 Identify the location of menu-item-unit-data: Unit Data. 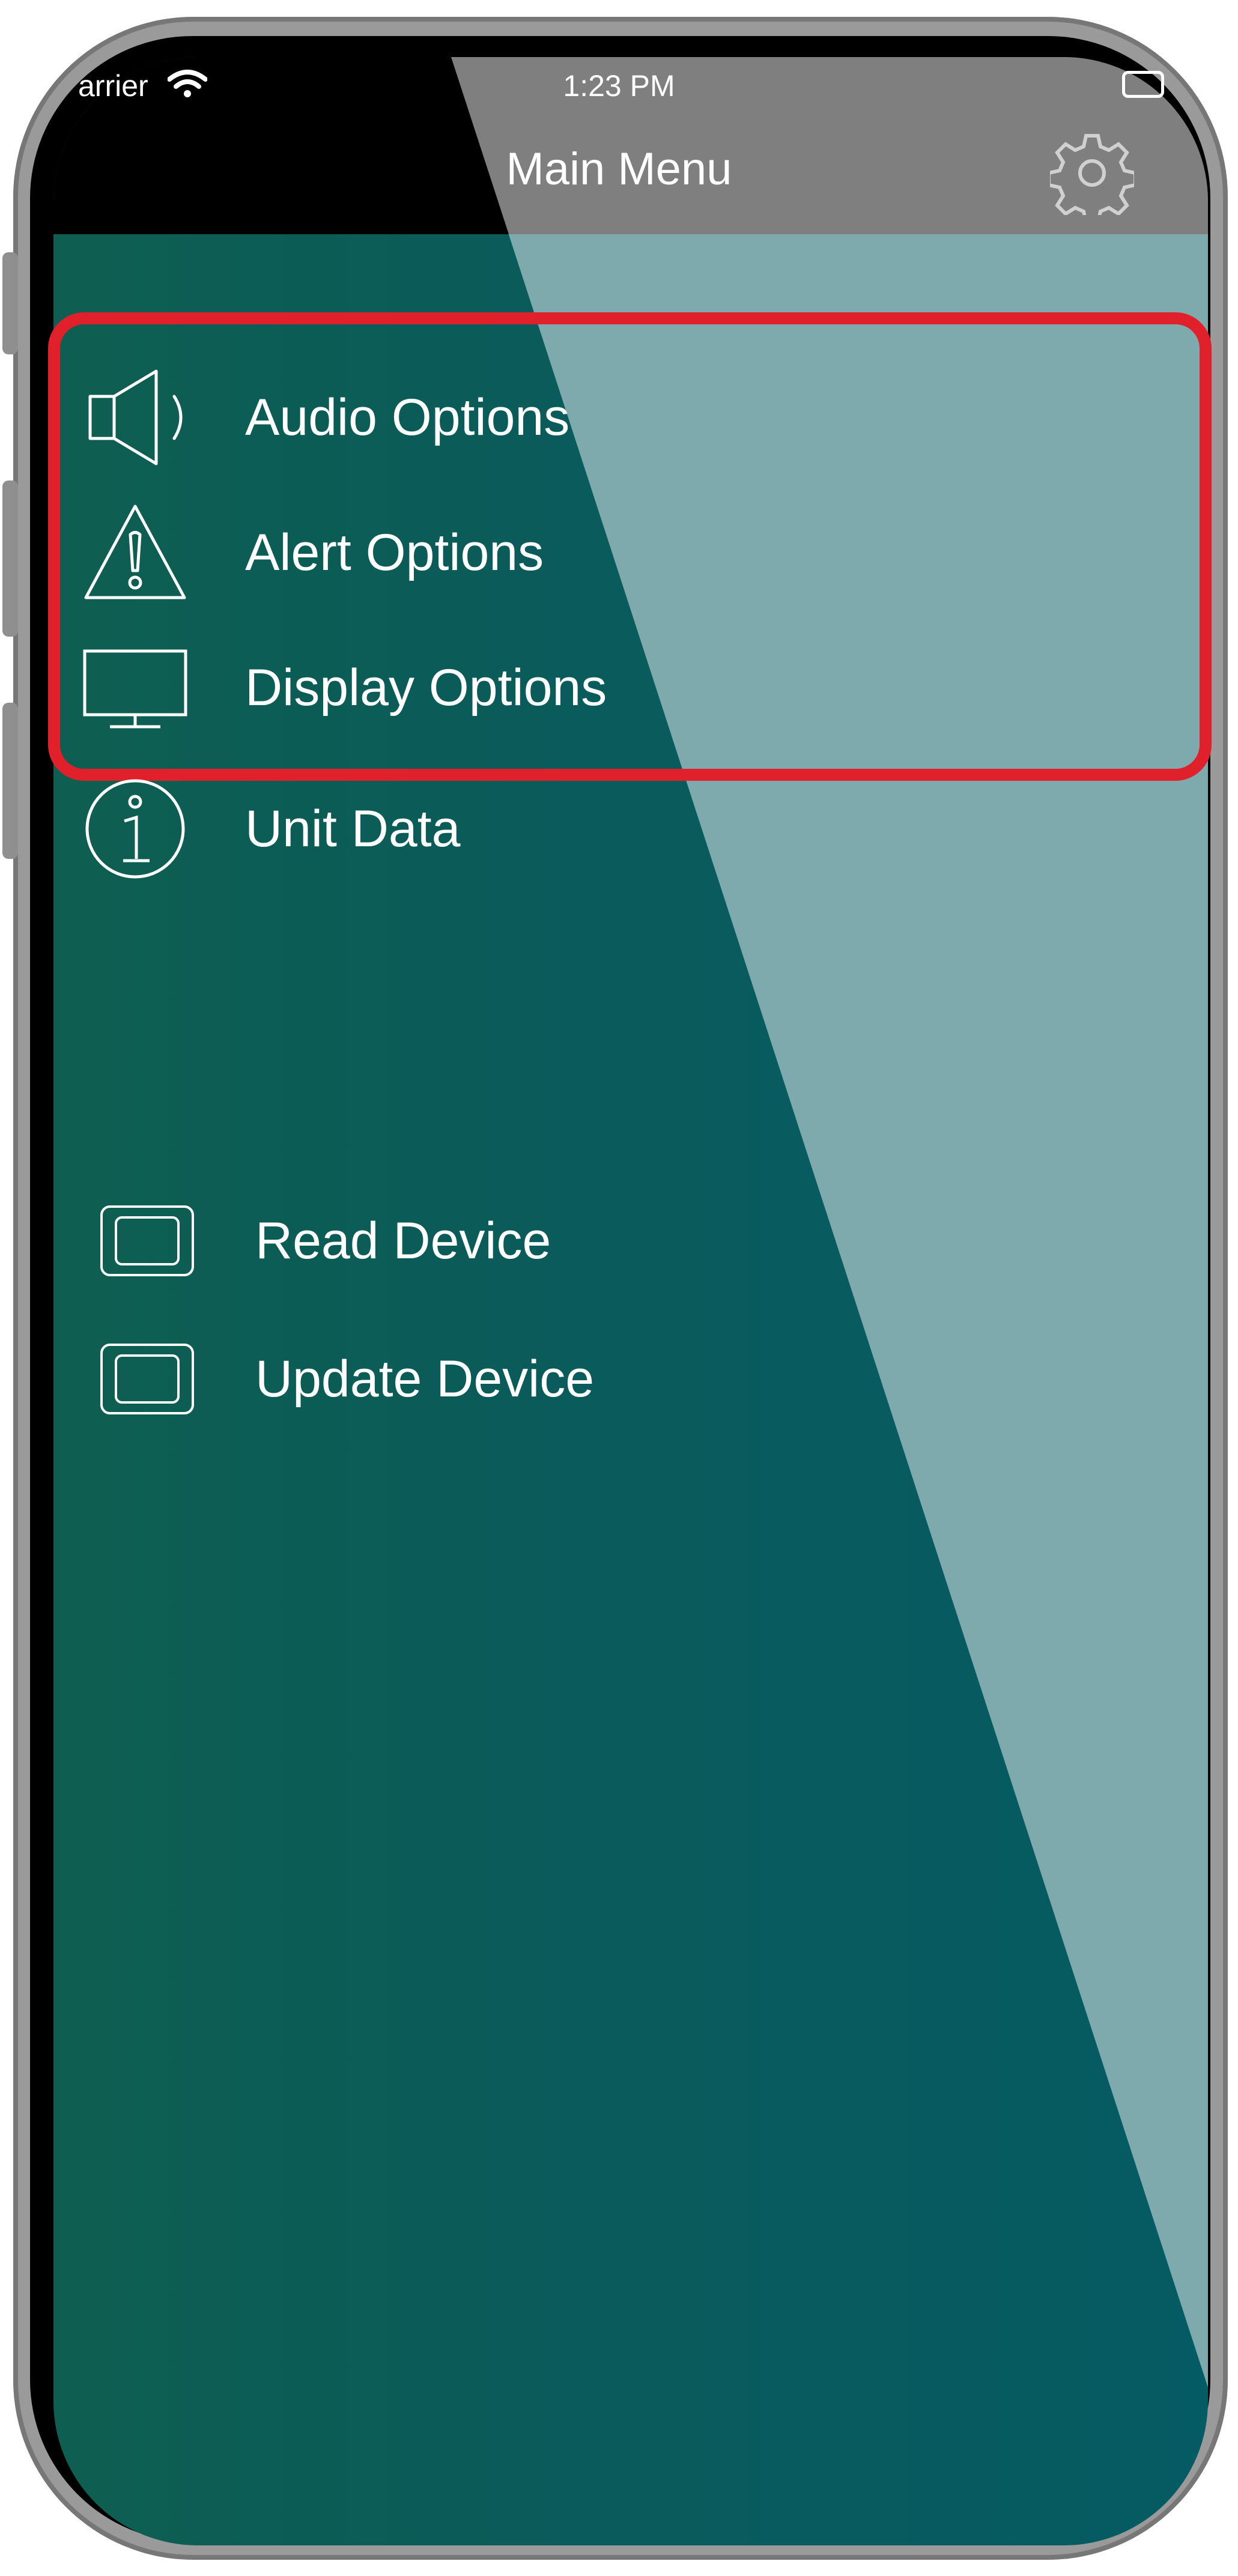
(271, 829).